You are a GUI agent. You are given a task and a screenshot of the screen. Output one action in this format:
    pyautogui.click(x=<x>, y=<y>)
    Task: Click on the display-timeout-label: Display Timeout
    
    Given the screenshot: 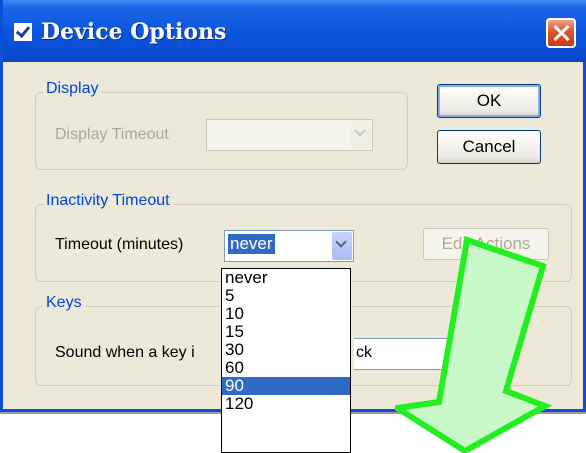 What is the action you would take?
    pyautogui.click(x=112, y=134)
    